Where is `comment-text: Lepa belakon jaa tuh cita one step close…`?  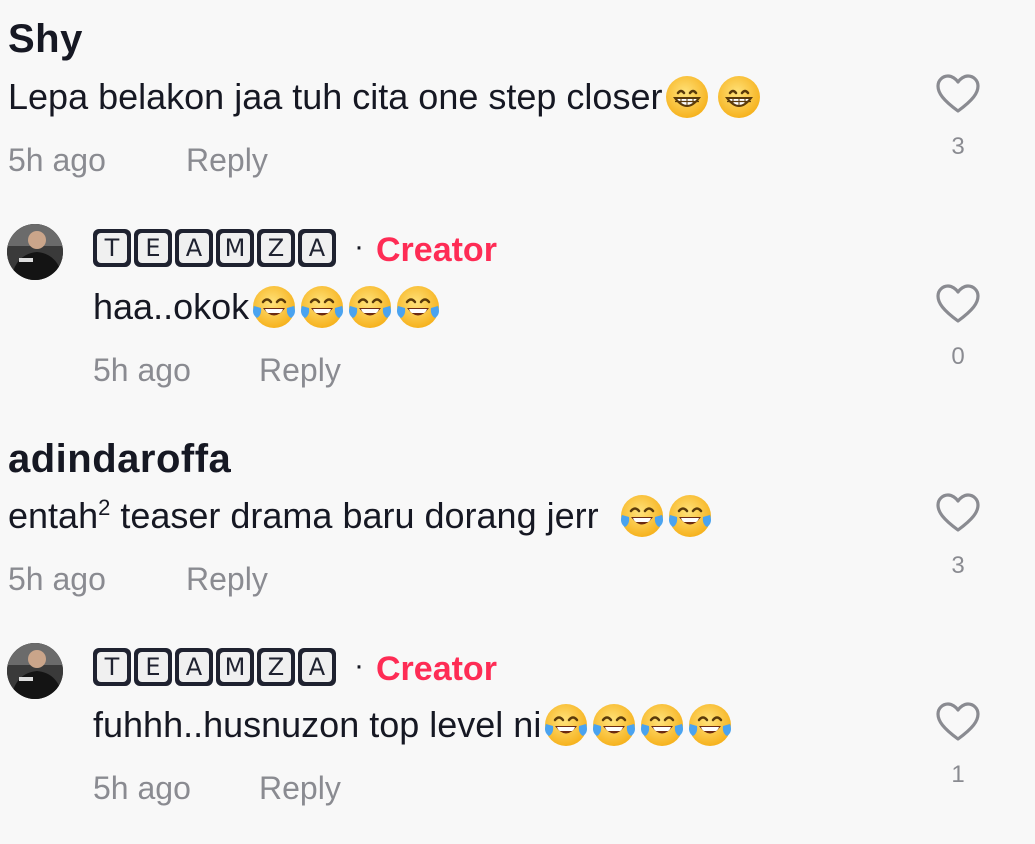 comment-text: Lepa belakon jaa tuh cita one step close… is located at coordinates (385, 97).